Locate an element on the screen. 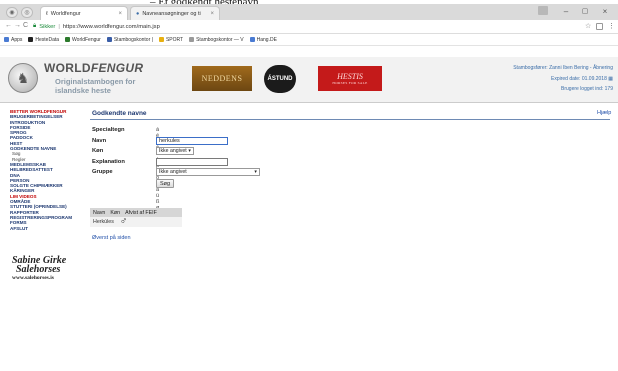 Image resolution: width=618 pixels, height=371 pixels. tab-navneansogninger: ● Navneansøgninger og ti × is located at coordinates (175, 13).